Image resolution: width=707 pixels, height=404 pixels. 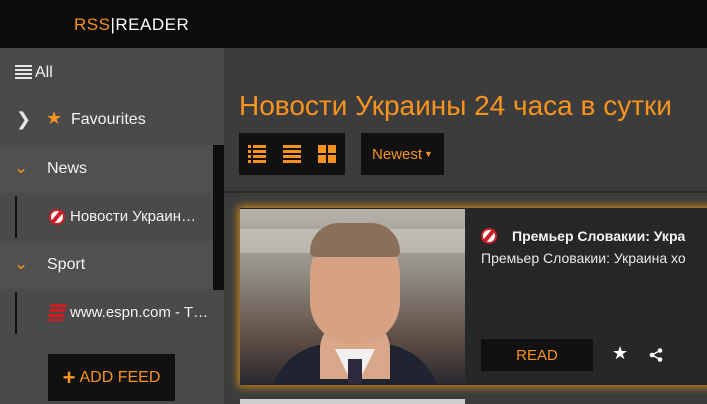 I want to click on compact-list-icon, so click(x=292, y=154).